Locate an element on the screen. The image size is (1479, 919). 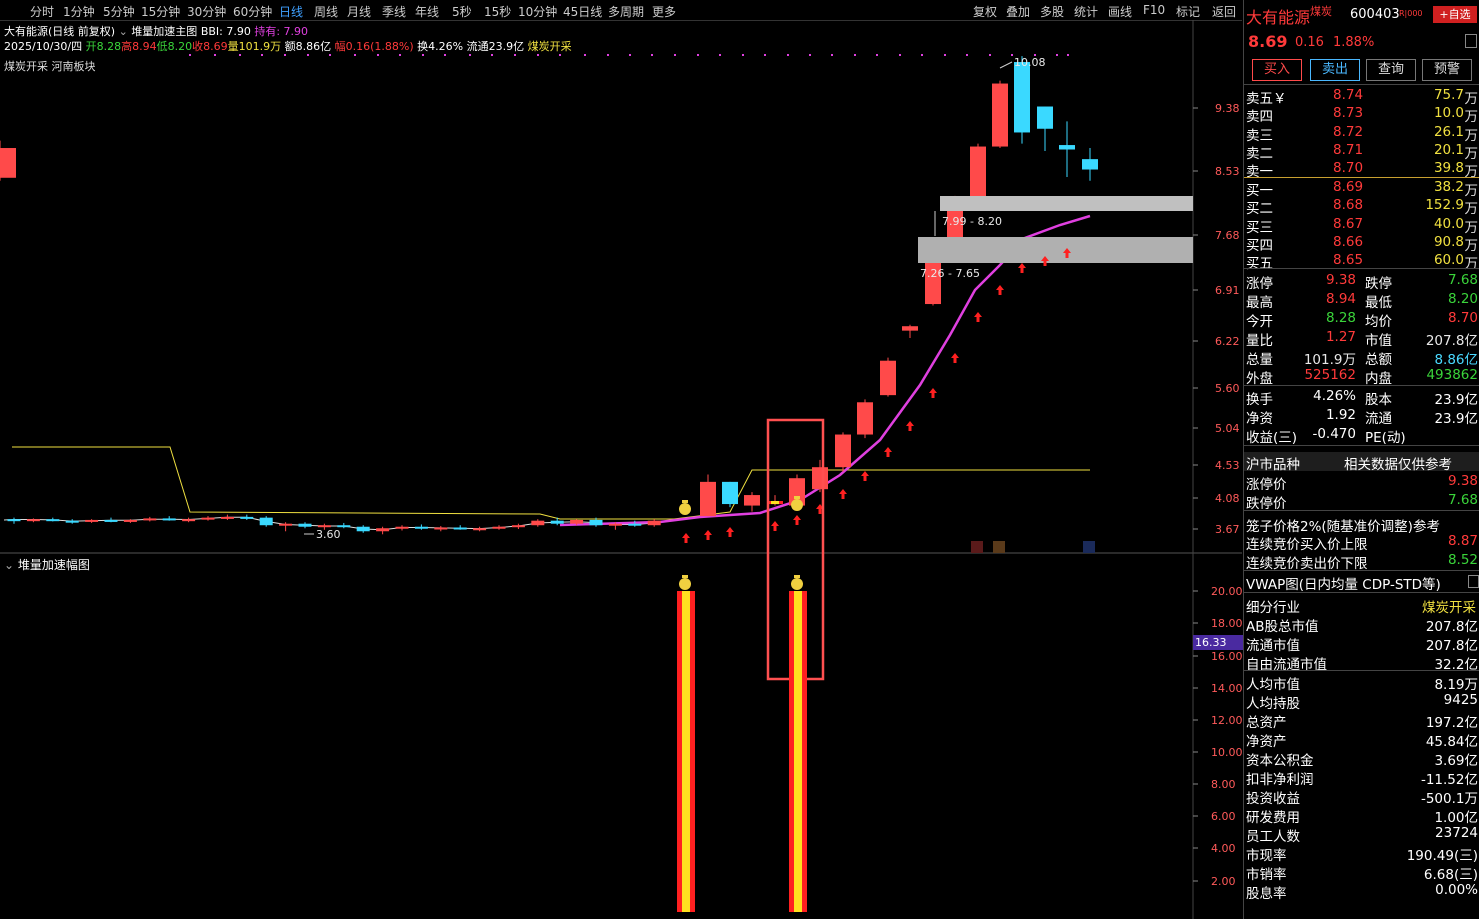
tab-4: 15分钟 is located at coordinates (160, 11).